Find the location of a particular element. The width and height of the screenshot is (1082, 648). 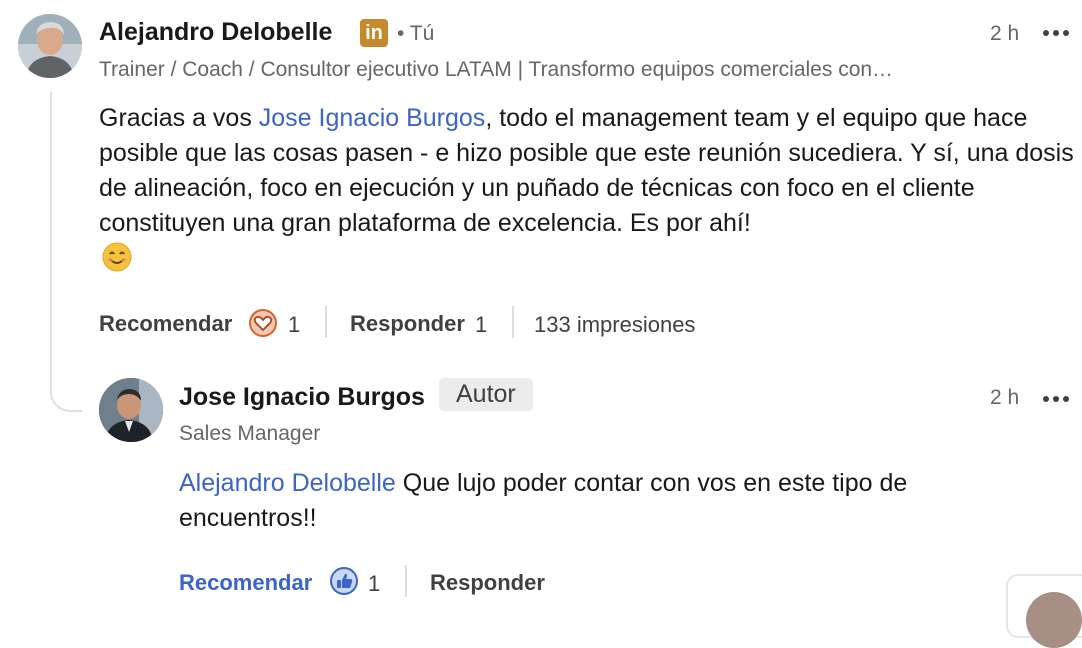

smile-emoji is located at coordinates (117, 257).